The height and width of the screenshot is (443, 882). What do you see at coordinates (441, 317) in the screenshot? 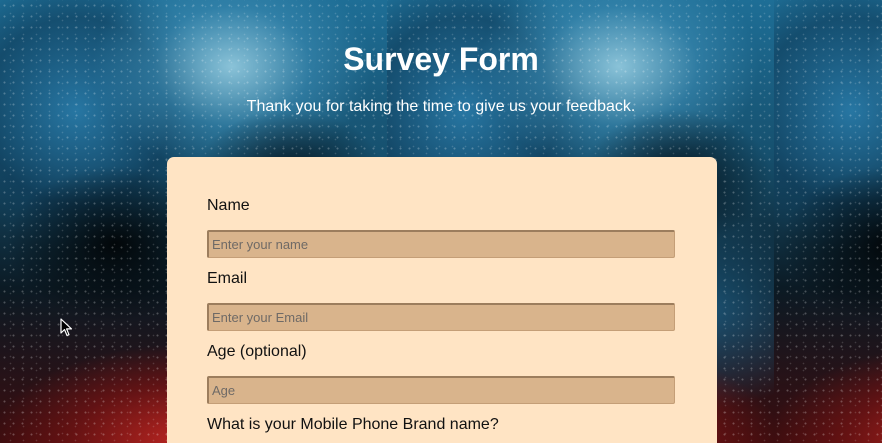
I see `email-input` at bounding box center [441, 317].